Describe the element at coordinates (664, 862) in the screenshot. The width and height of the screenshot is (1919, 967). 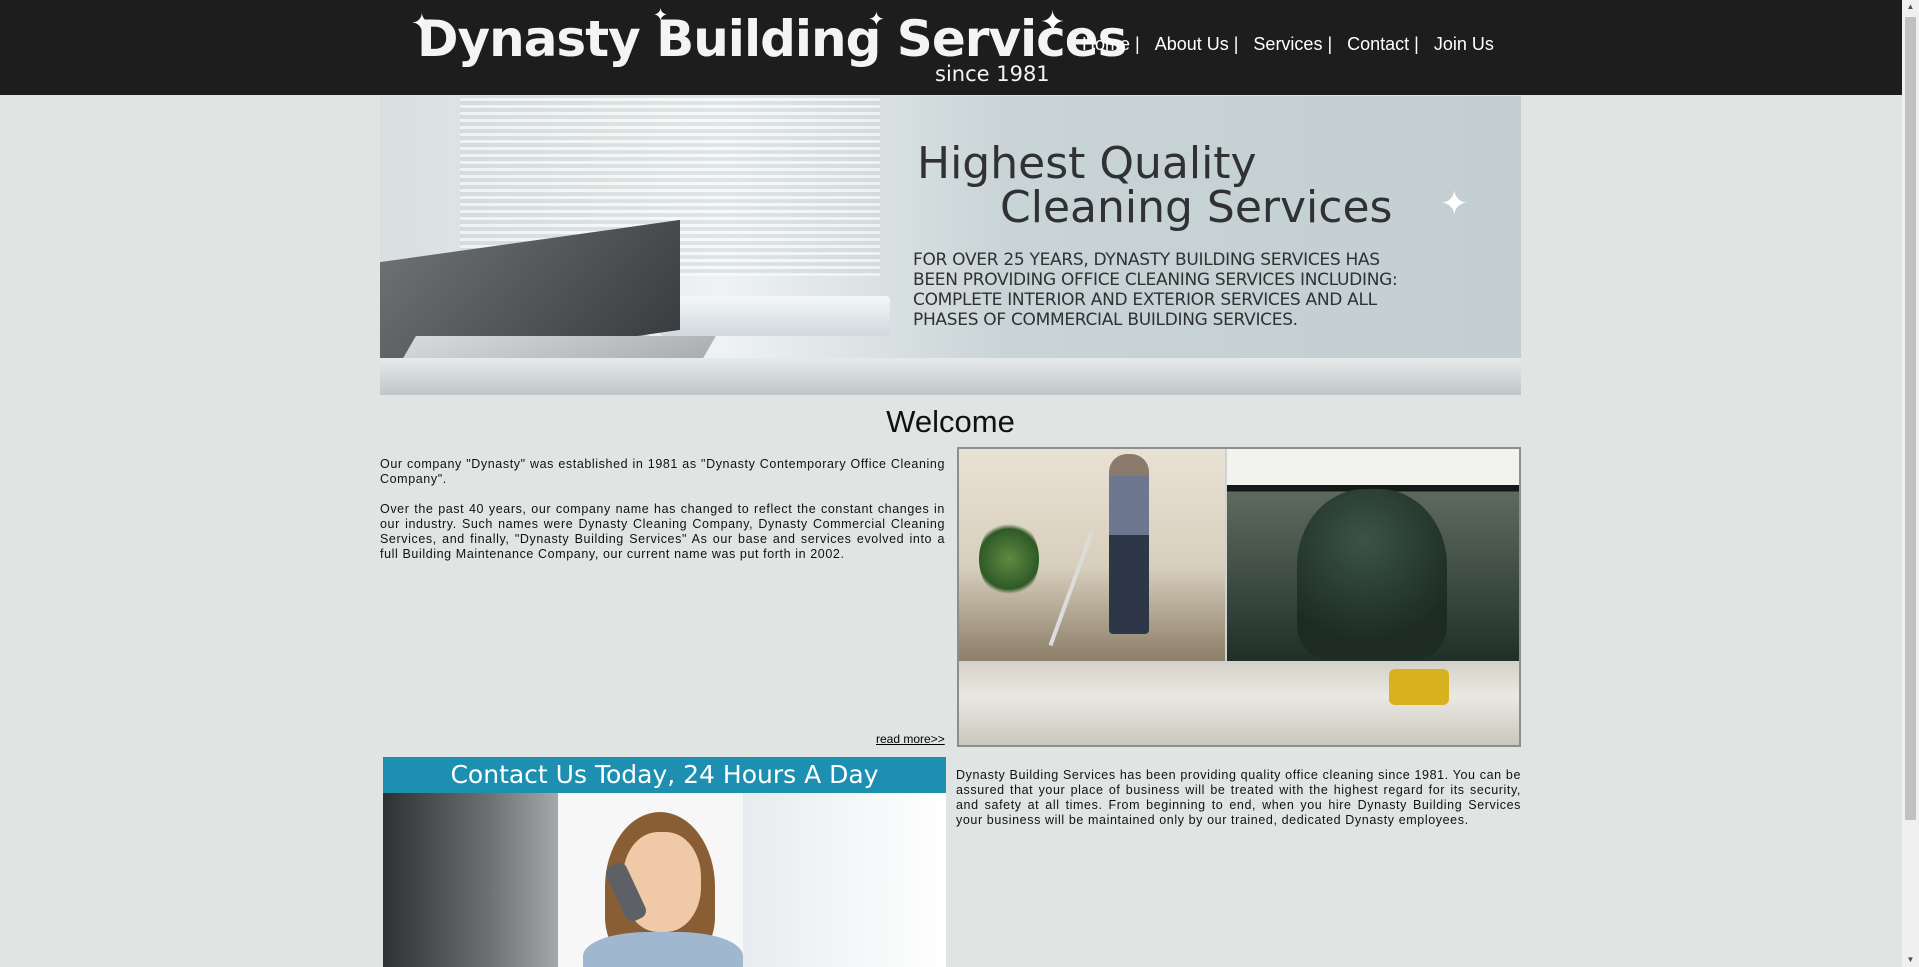
I see `contact-us-image: Contact Us Today, 24 Hours A Day` at that location.